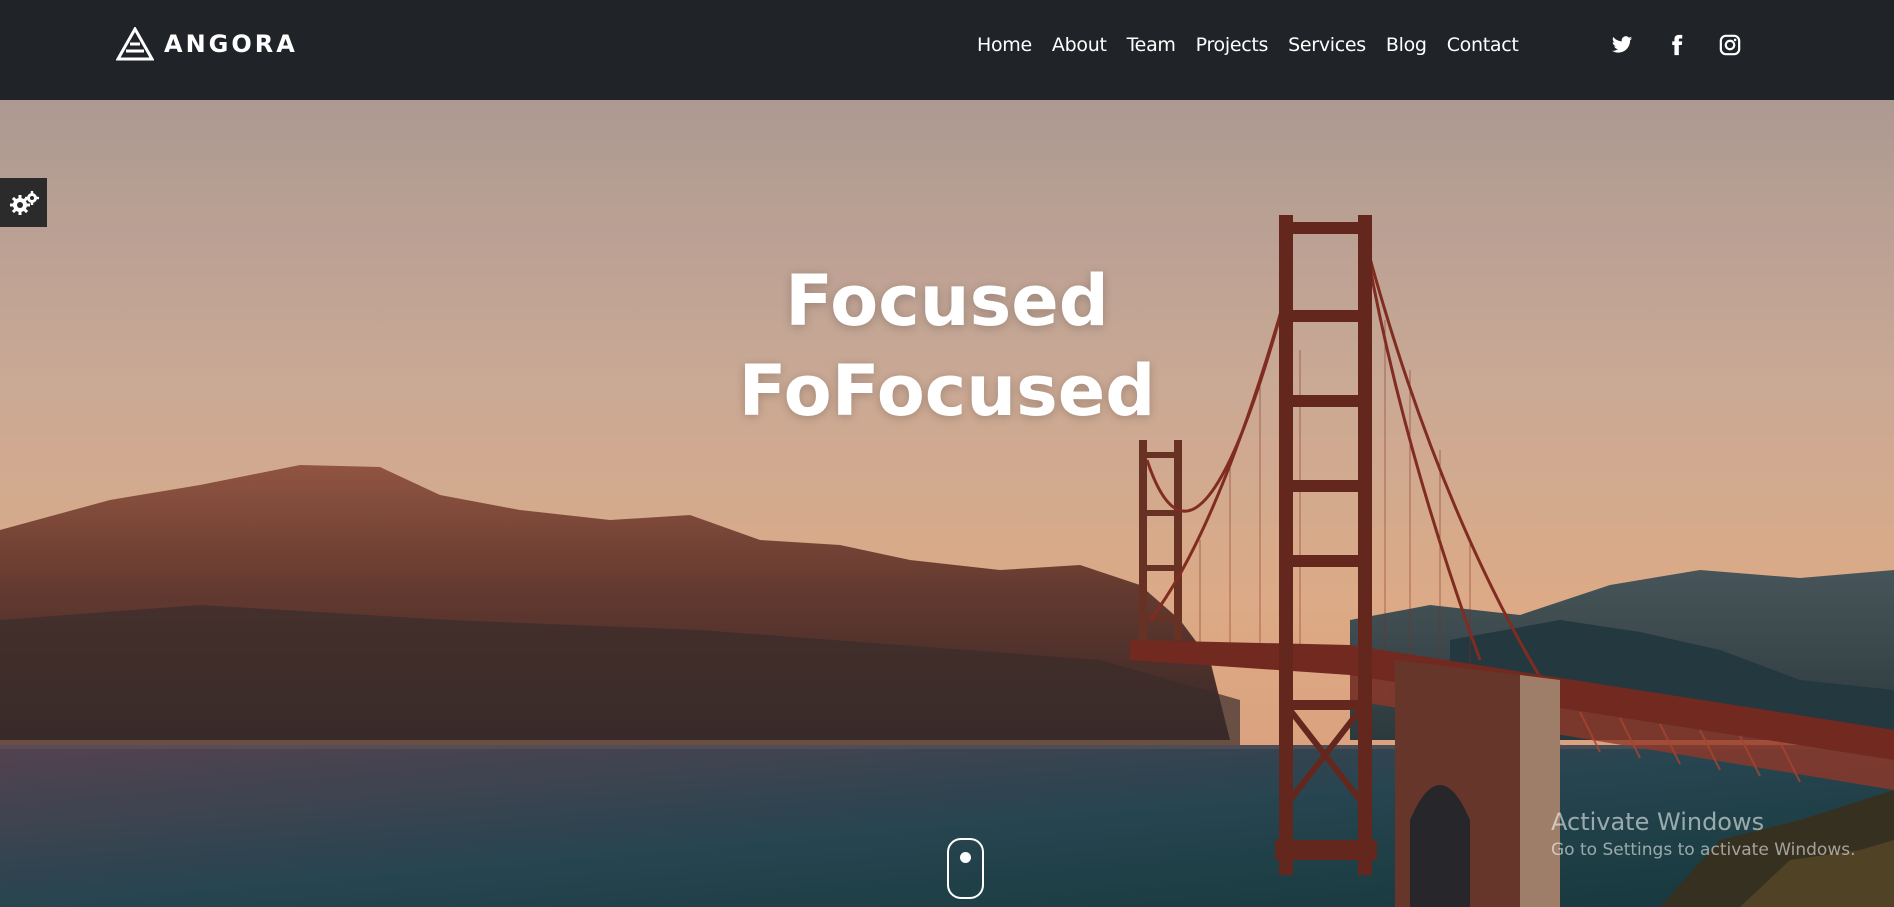 This screenshot has height=907, width=1894. I want to click on nav-contact: Contact, so click(1483, 45).